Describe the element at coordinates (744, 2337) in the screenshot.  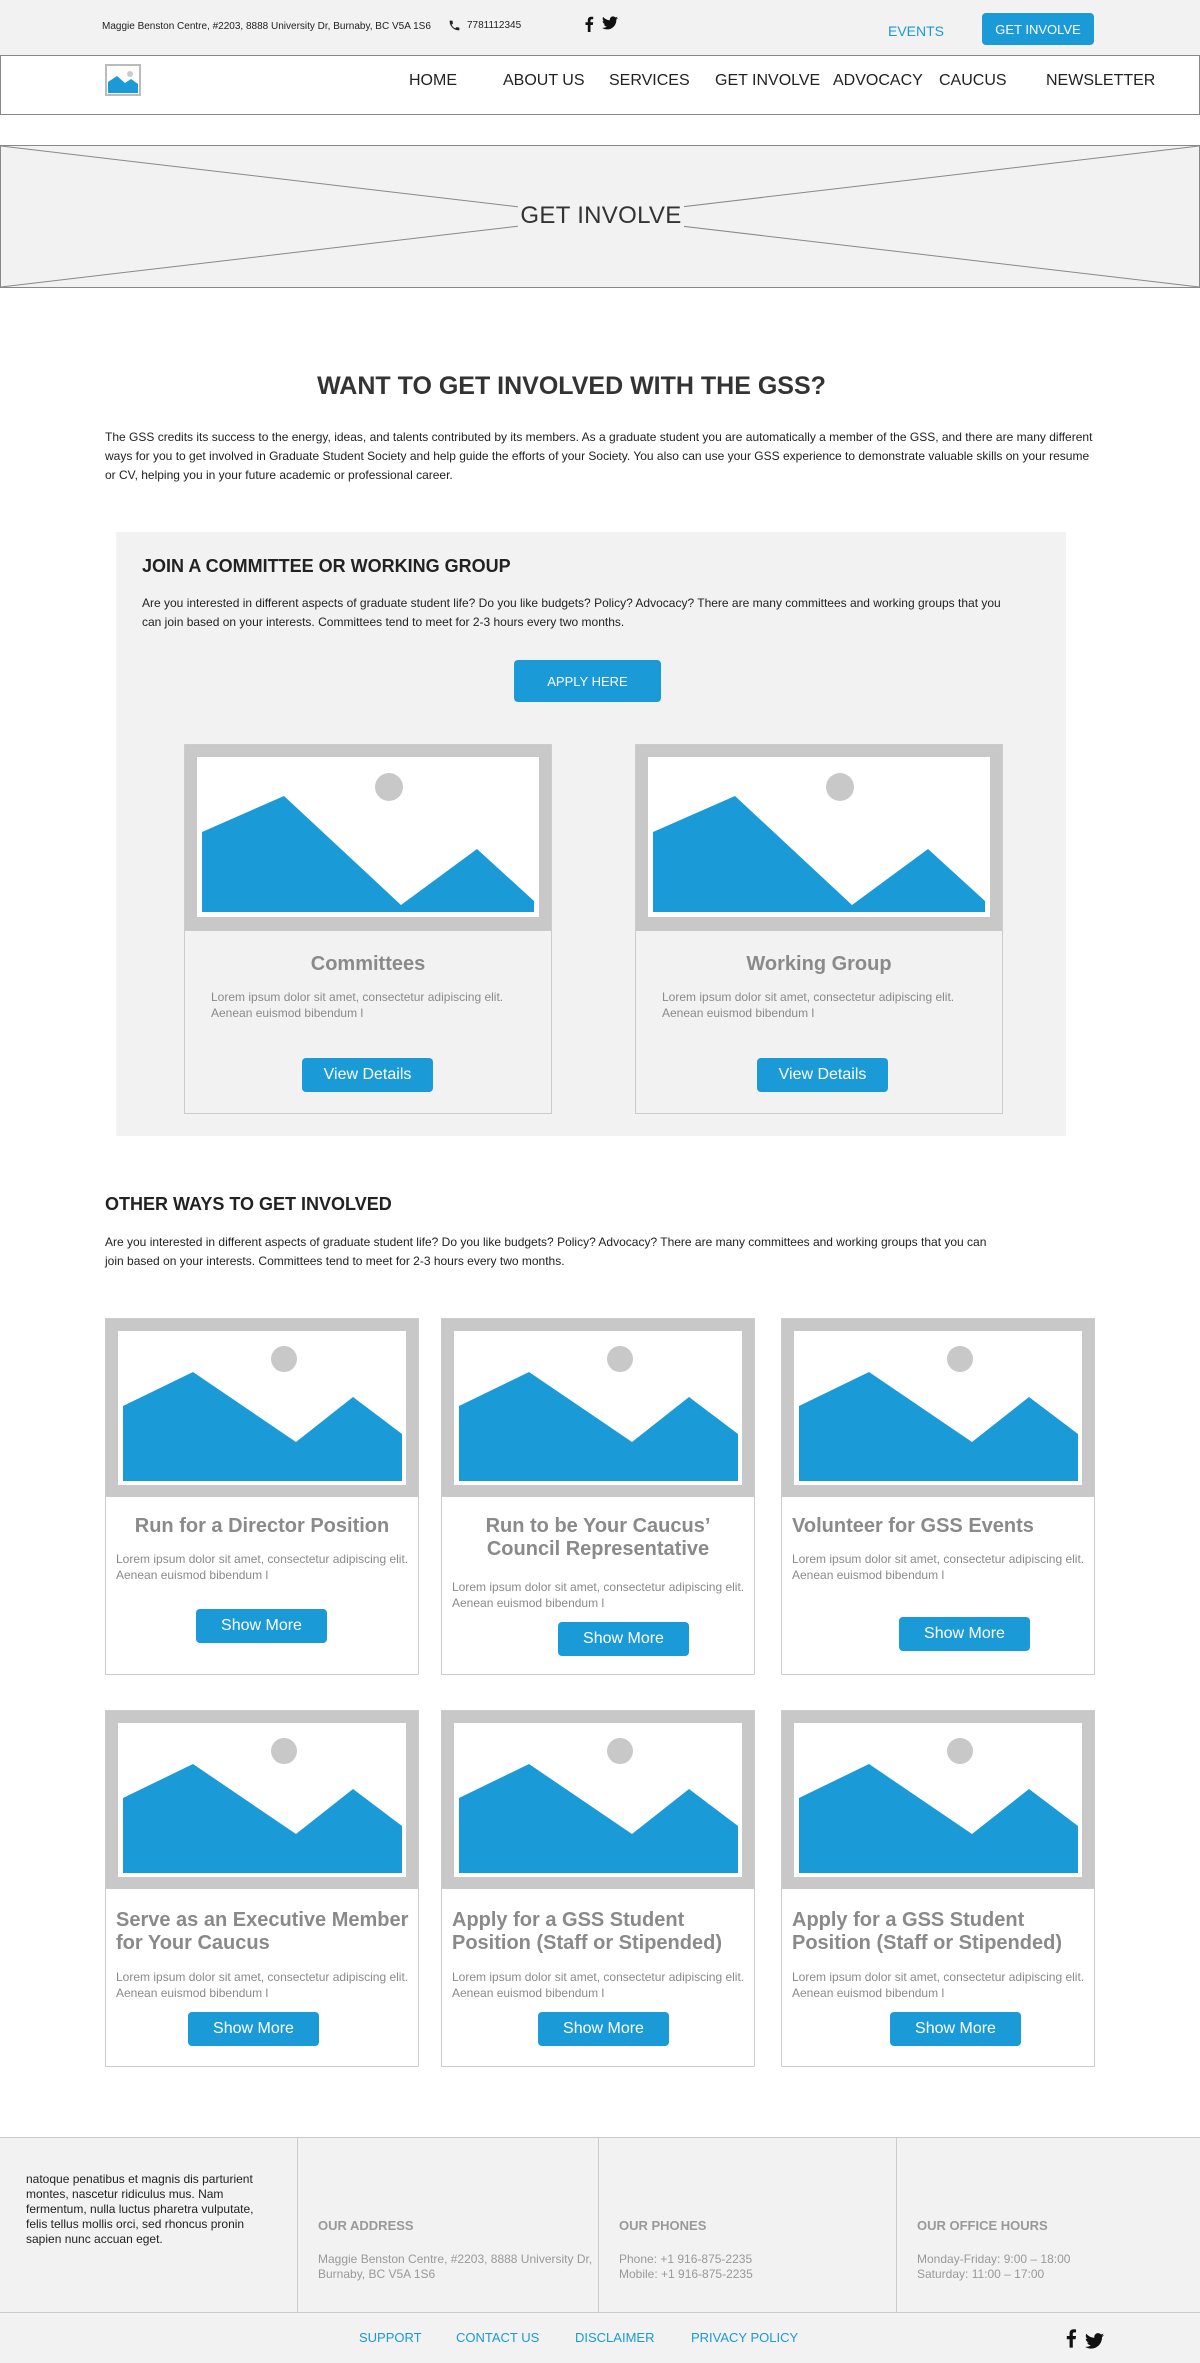
I see `footer-link-privacy: PRIVACY POLICY` at that location.